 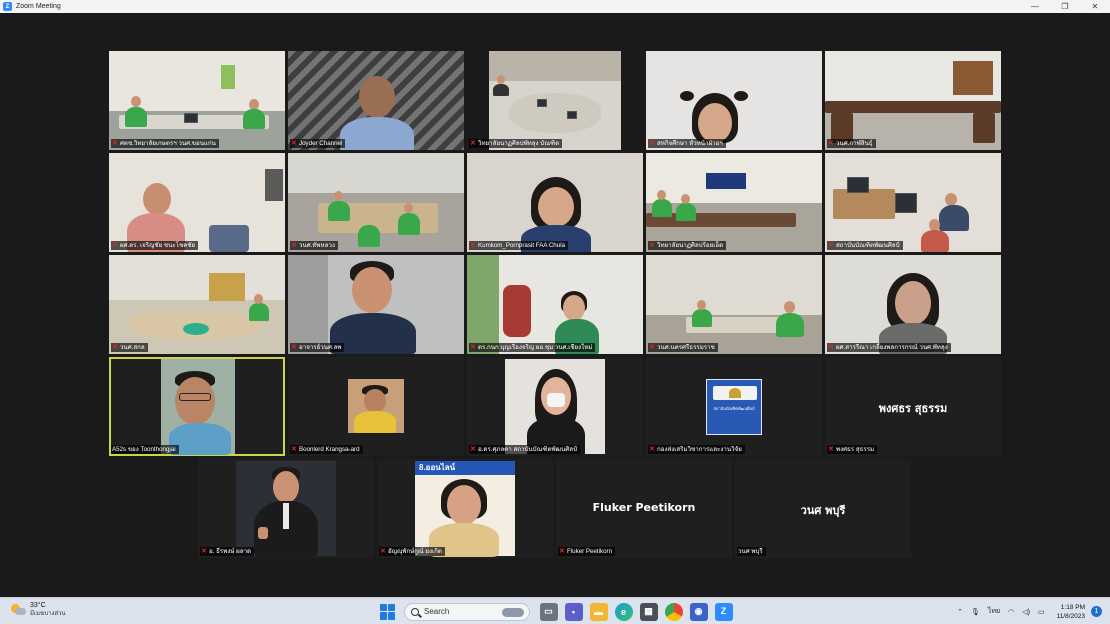 What do you see at coordinates (158, 245) in the screenshot?
I see `participant-name: ผศ.ดร. เจริญชัย ชนะโชคชัย` at bounding box center [158, 245].